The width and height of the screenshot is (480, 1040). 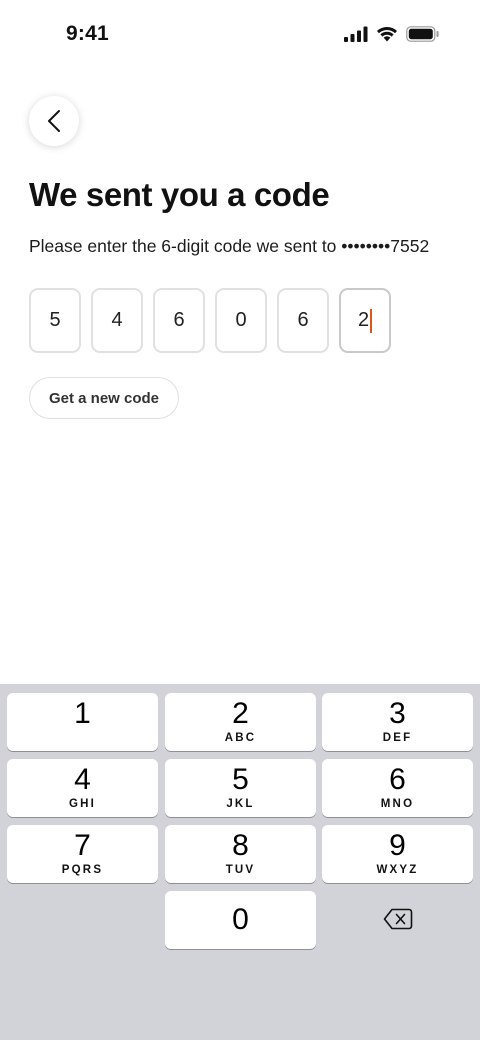 I want to click on get-new-code-button: Get a new code, so click(x=104, y=398).